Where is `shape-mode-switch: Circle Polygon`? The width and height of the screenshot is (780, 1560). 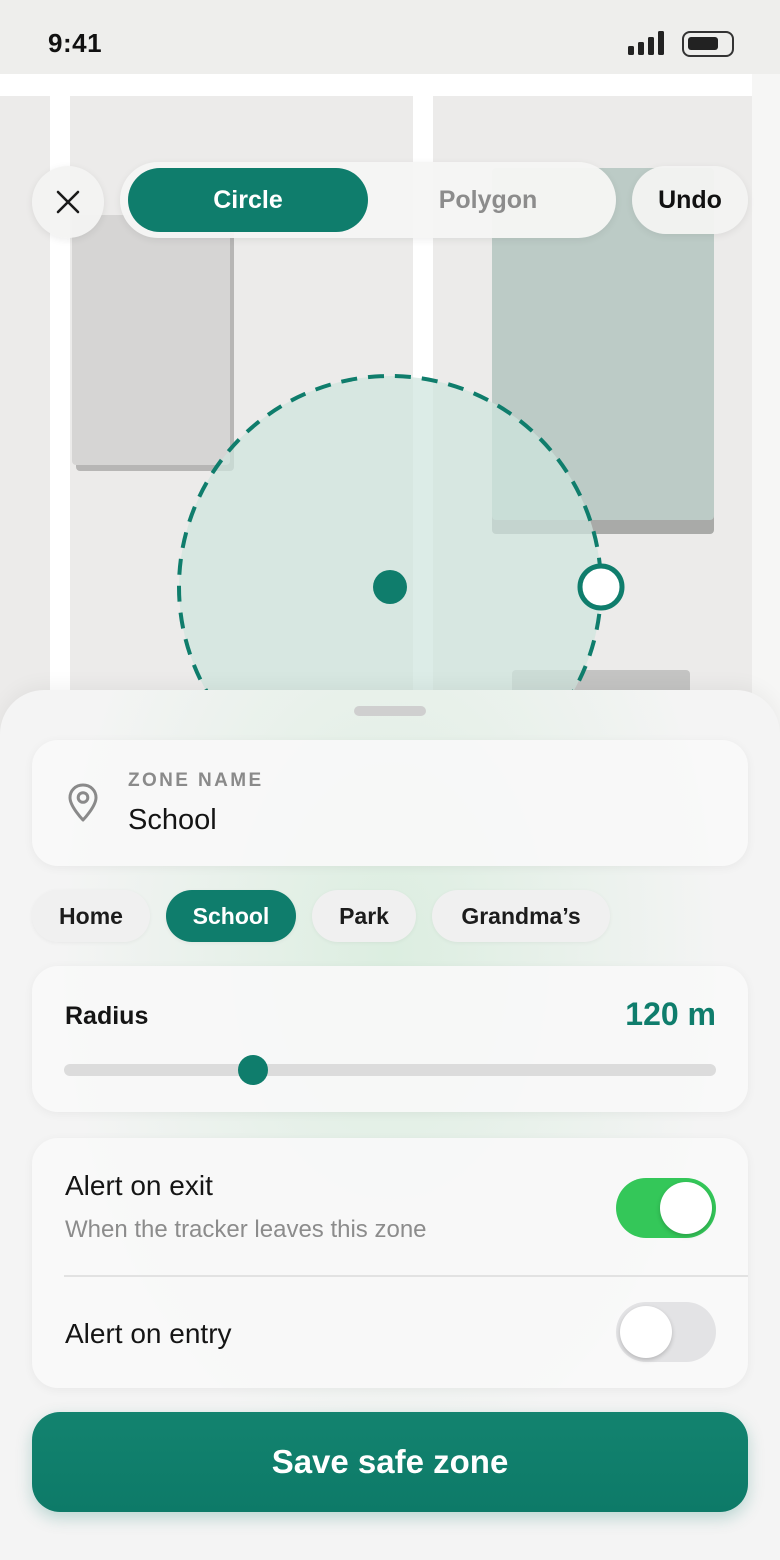 shape-mode-switch: Circle Polygon is located at coordinates (368, 200).